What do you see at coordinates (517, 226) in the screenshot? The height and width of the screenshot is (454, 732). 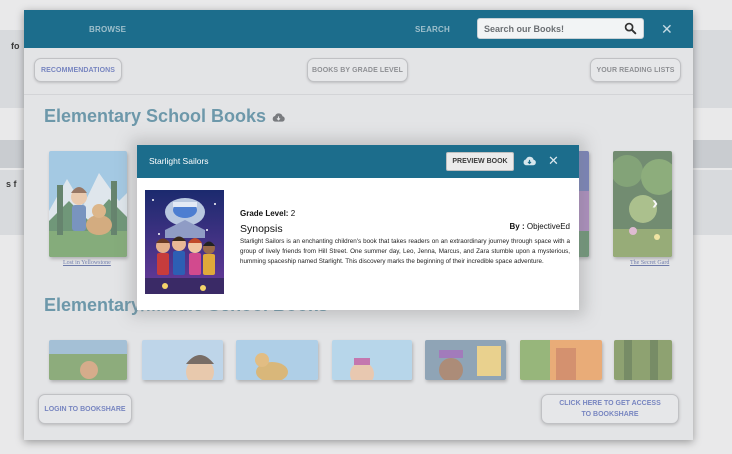 I see `author-label: By :` at bounding box center [517, 226].